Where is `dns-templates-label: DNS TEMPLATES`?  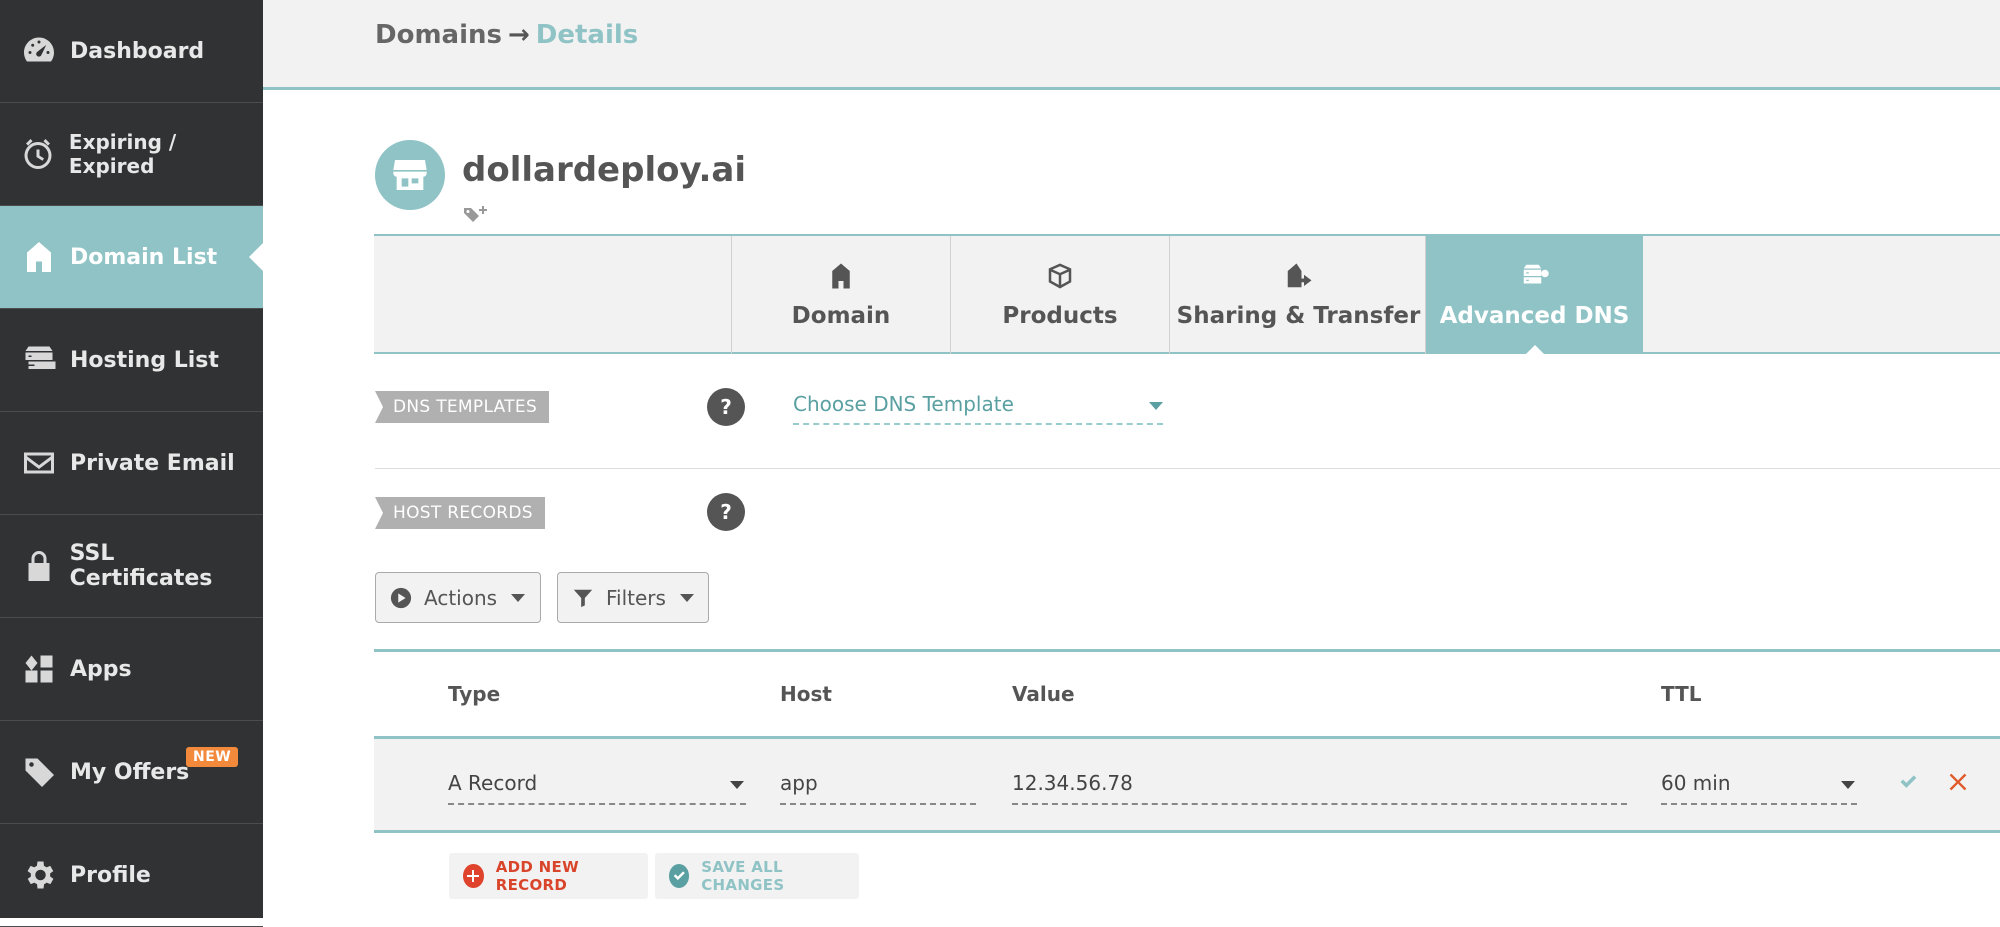 dns-templates-label: DNS TEMPLATES is located at coordinates (462, 407).